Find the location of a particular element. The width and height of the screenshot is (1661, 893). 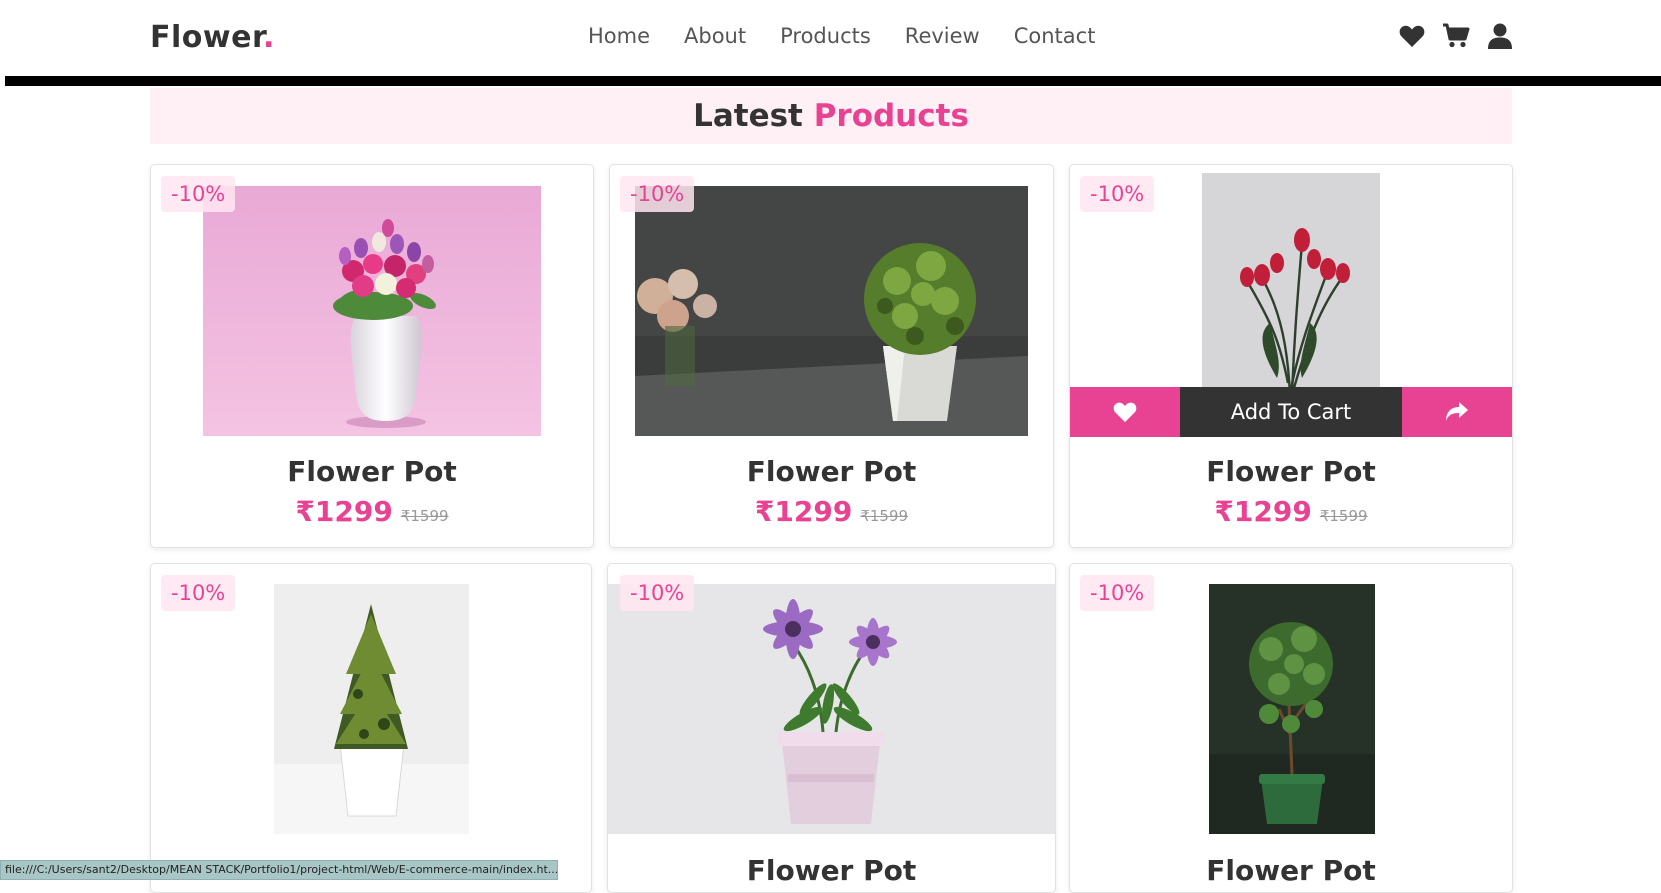

logo: Flower. is located at coordinates (212, 37).